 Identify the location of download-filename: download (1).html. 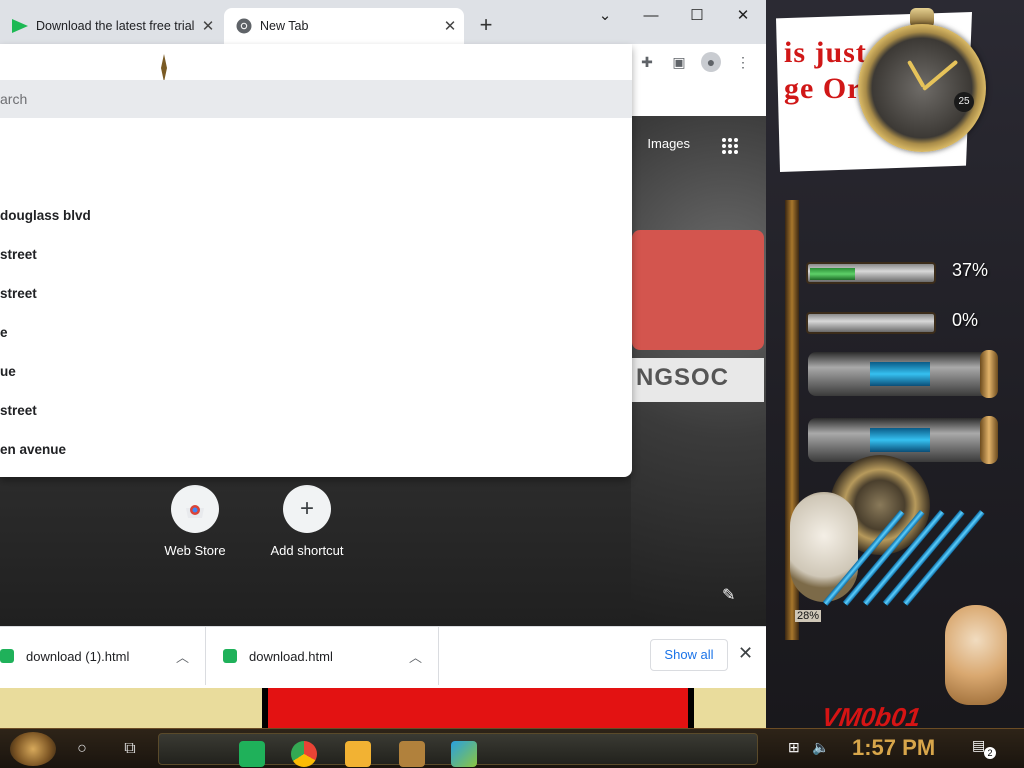
(78, 656).